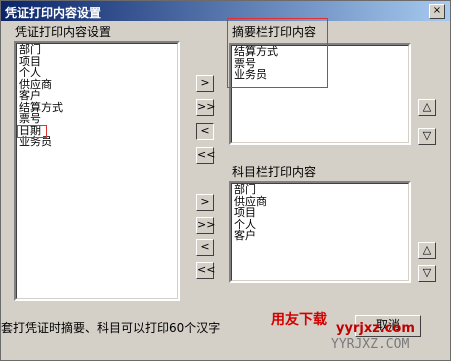 The image size is (451, 361). I want to click on watermark-text: 用友下载, so click(299, 320).